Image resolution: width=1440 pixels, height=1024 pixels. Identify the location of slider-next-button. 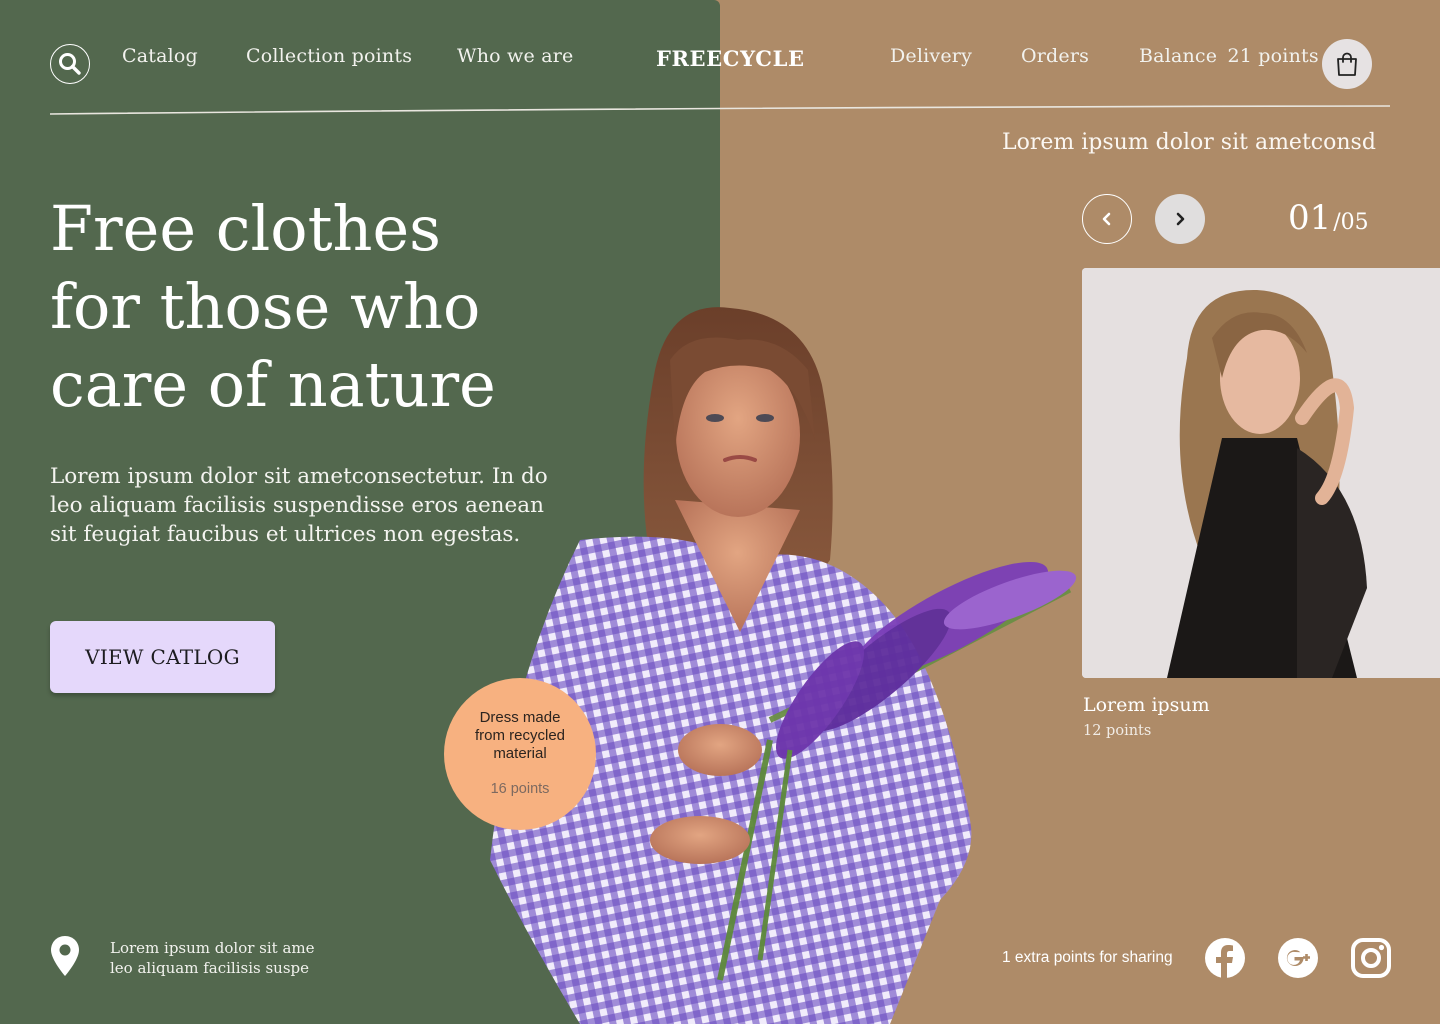
(1180, 219).